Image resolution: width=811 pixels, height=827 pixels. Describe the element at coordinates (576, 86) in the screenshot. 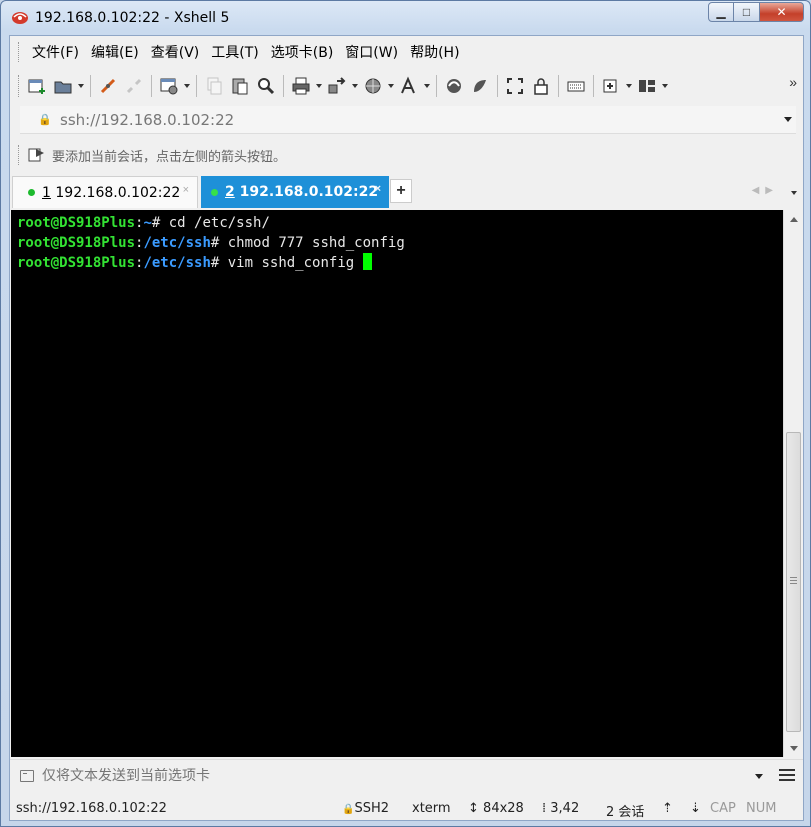

I see `keyboard-icon` at that location.